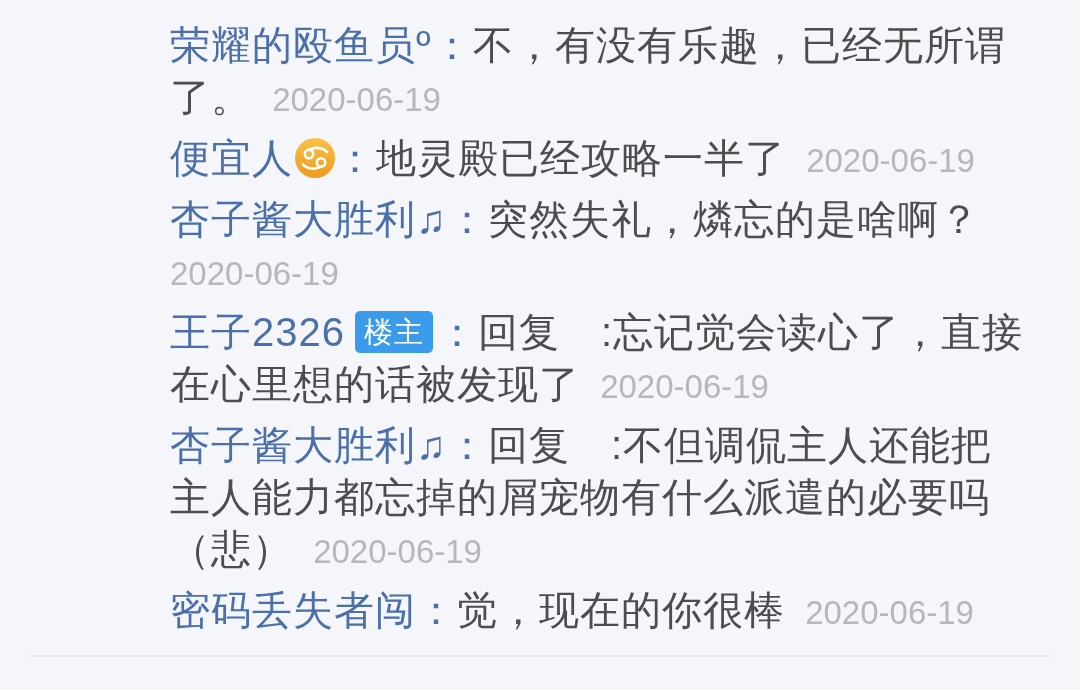 The image size is (1080, 690). I want to click on username-link: 荣耀的殴鱼员º, so click(301, 45).